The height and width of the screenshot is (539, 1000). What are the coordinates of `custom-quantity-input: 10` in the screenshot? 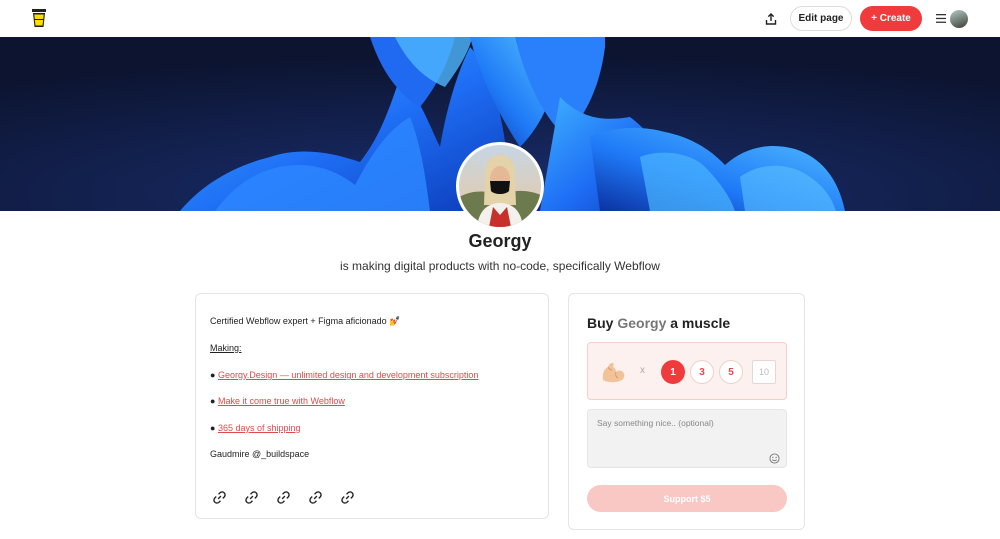 It's located at (764, 372).